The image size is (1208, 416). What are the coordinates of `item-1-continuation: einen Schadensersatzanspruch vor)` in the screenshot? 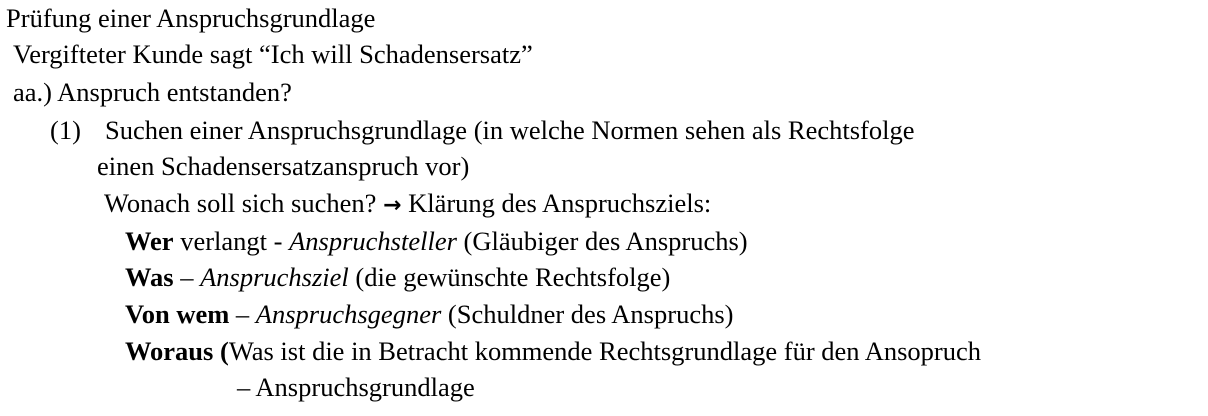 It's located at (283, 166).